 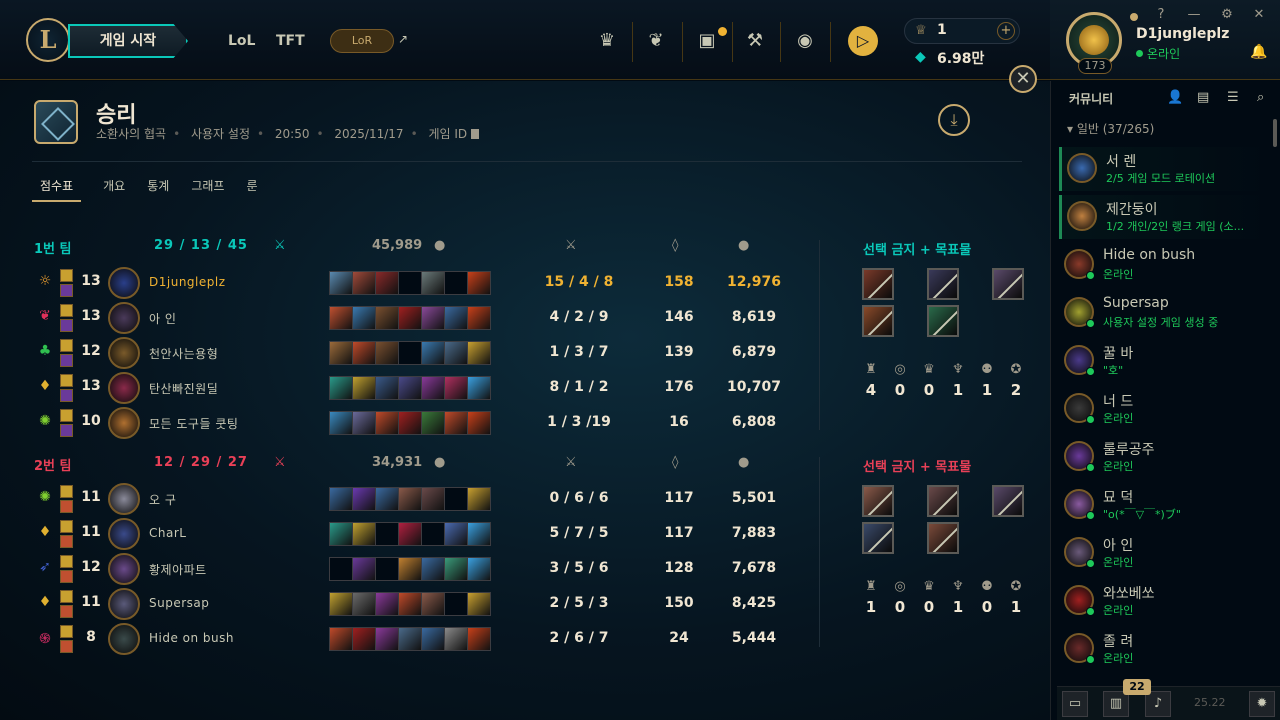 I want to click on settings-gear-icon: ⚙, so click(x=1227, y=15).